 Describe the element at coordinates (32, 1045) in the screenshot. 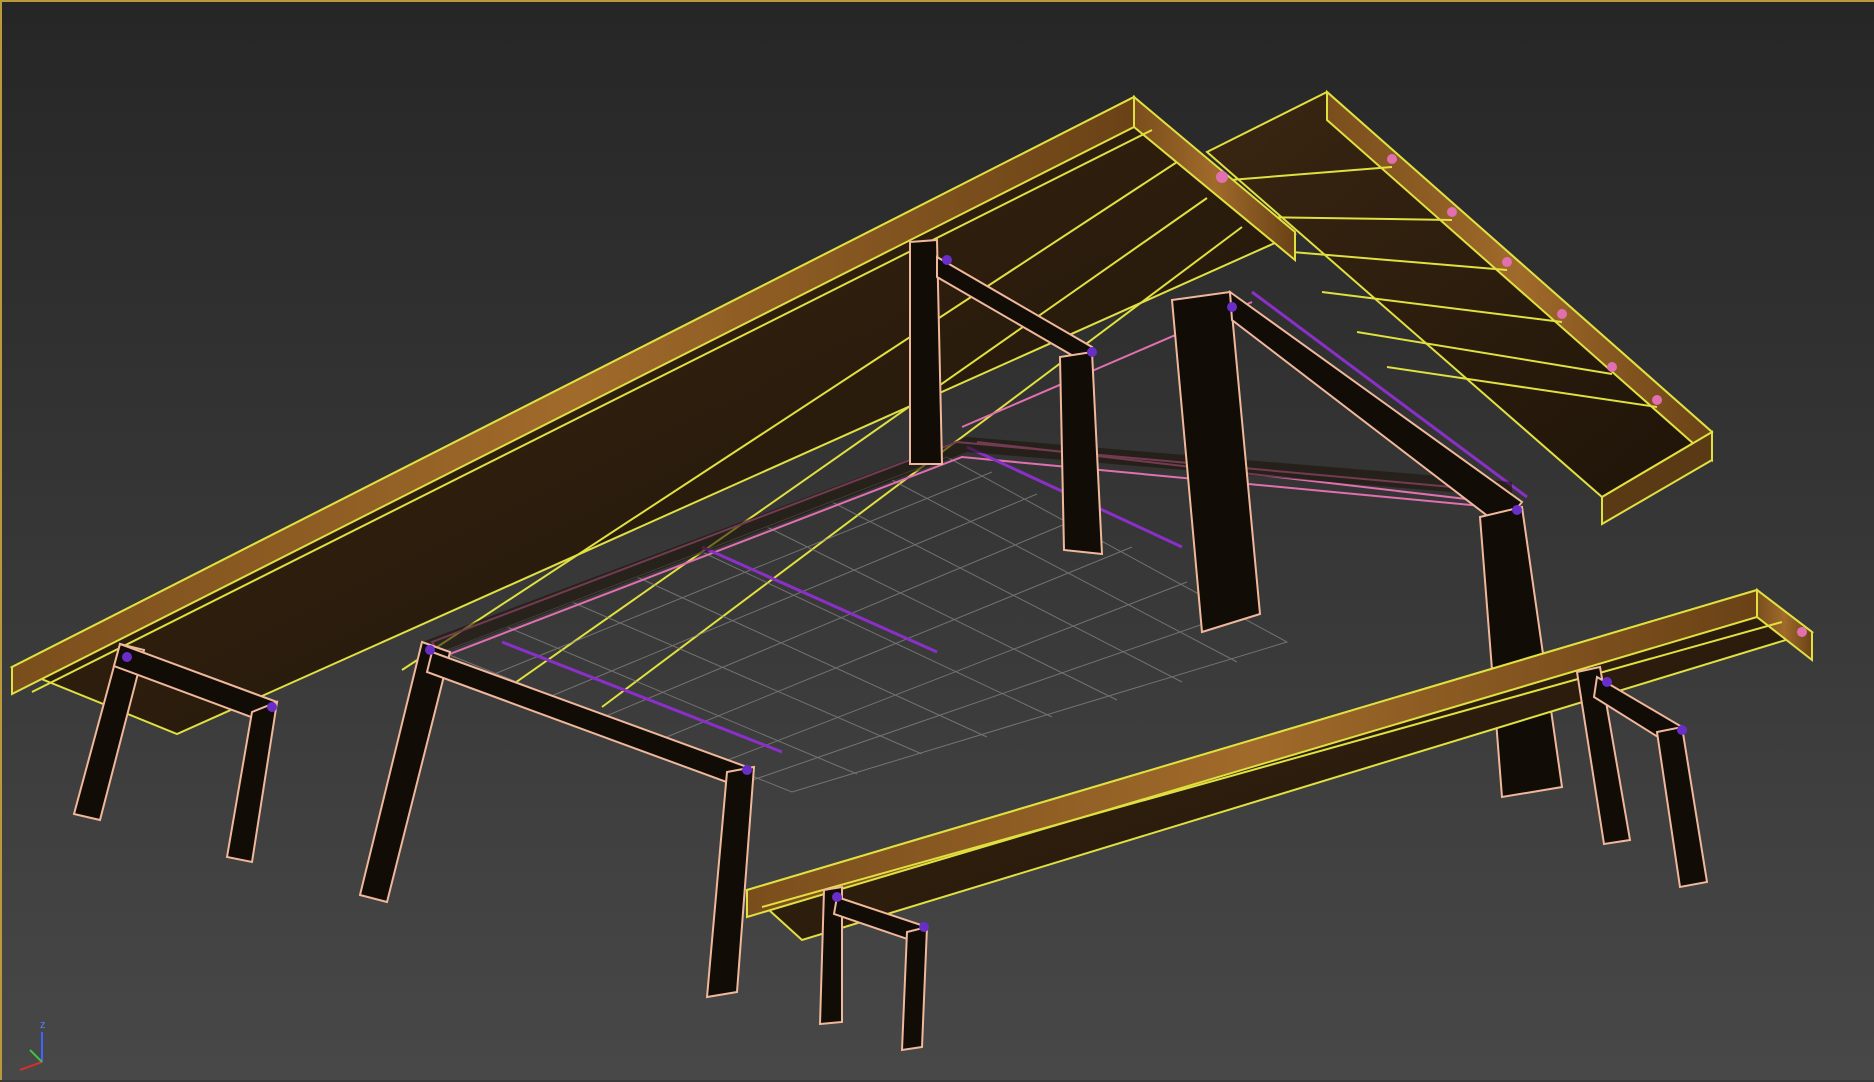

I see `axis-gizmo-icon: z` at that location.